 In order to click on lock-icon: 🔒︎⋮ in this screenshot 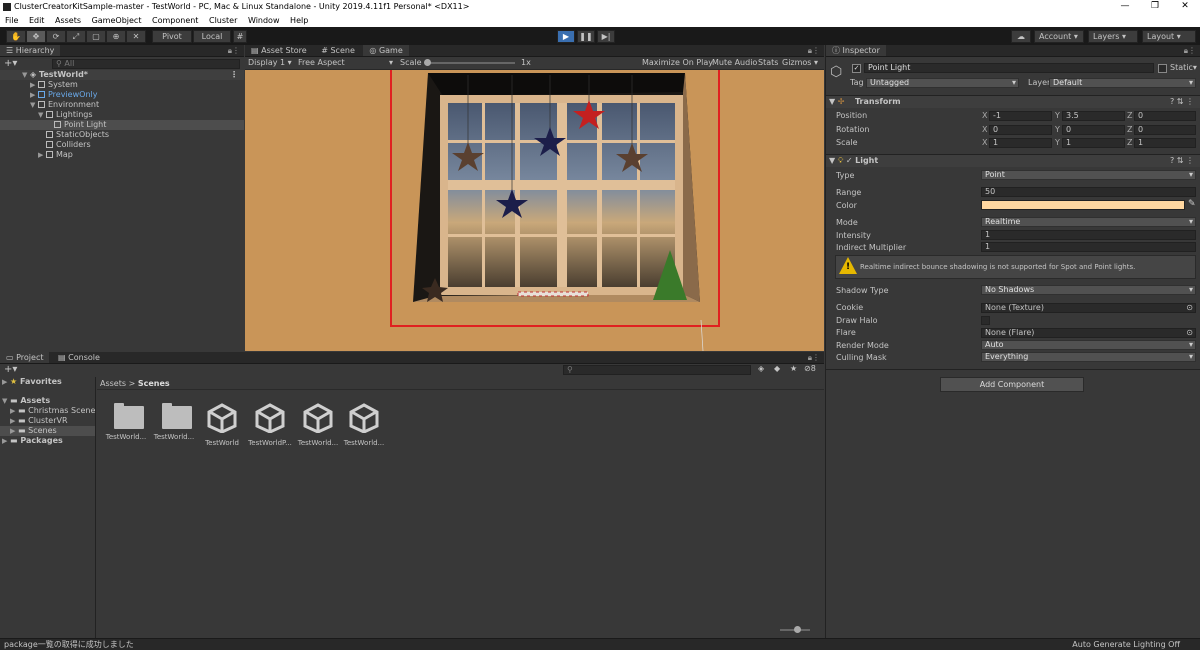, I will do `click(234, 50)`.